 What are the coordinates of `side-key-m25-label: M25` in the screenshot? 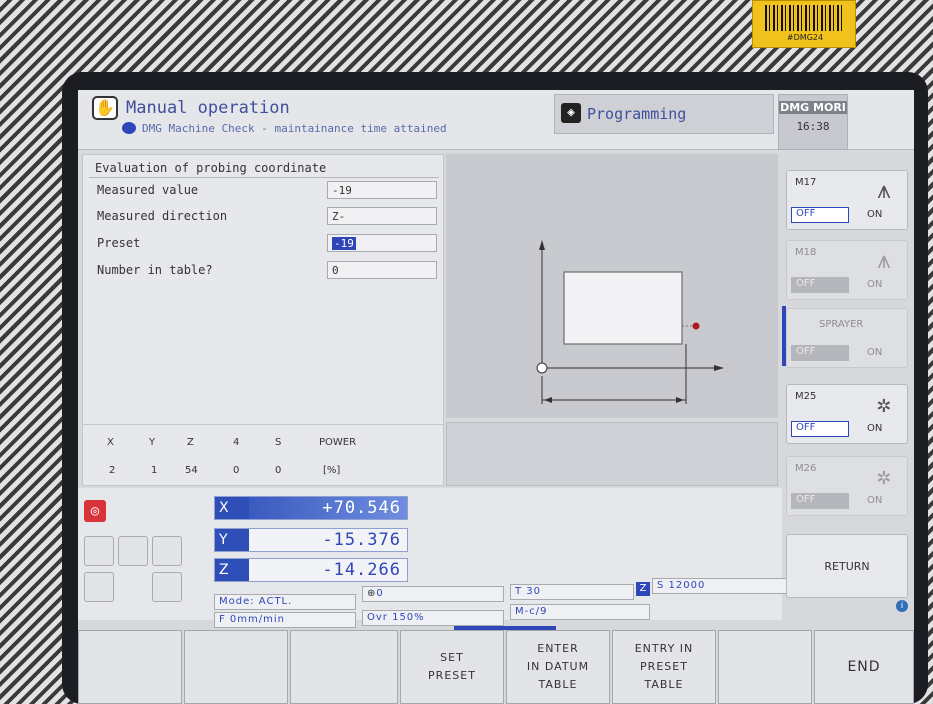 It's located at (806, 396).